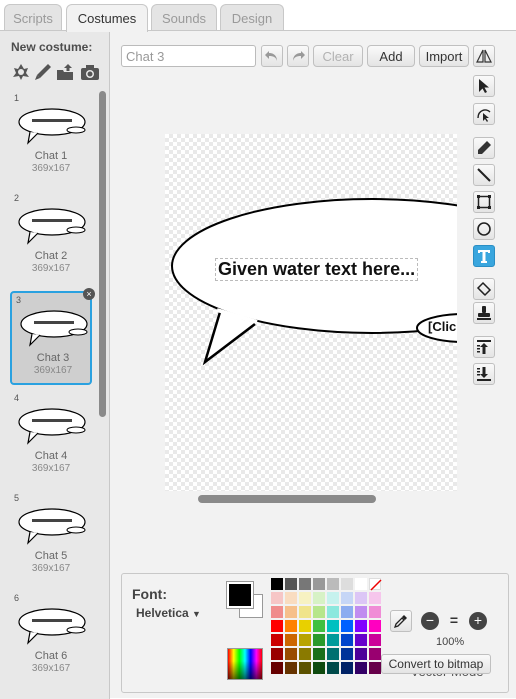  I want to click on tab-design: Design, so click(252, 17).